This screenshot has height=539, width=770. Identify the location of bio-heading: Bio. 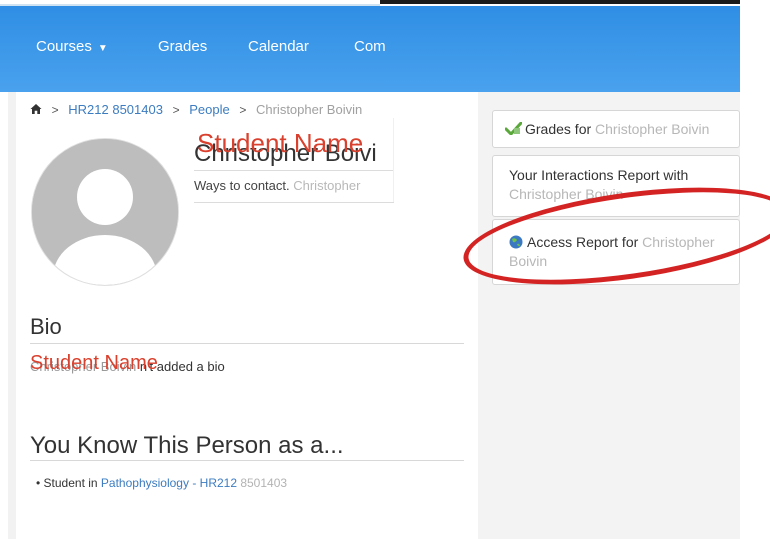
(46, 326).